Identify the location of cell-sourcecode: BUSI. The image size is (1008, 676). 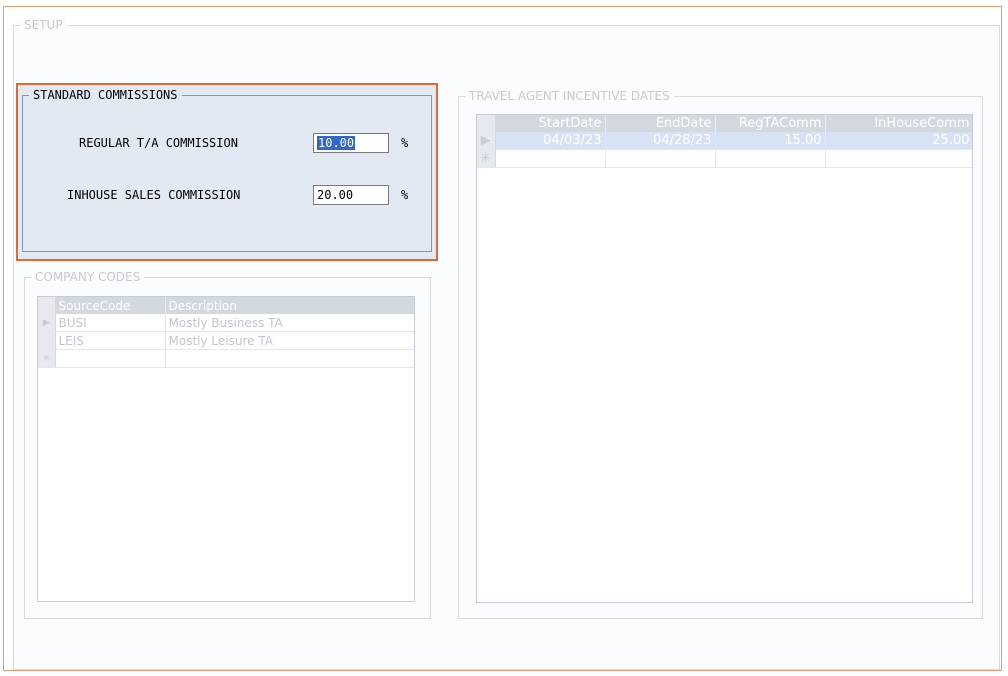
(110, 323).